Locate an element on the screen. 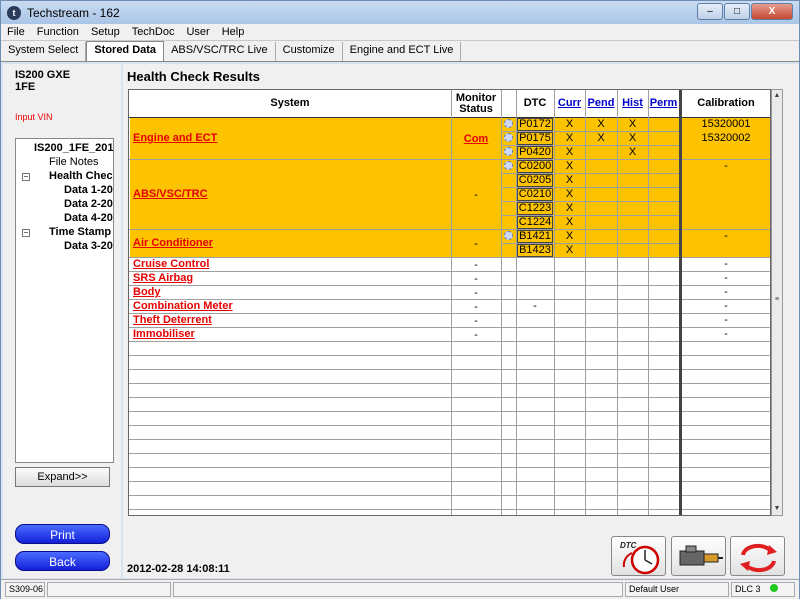  header-curr: Curr is located at coordinates (569, 103).